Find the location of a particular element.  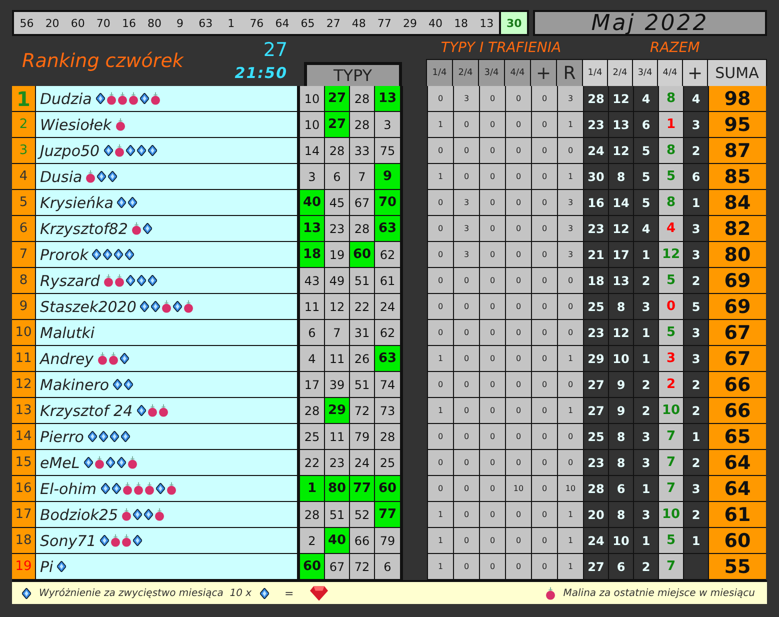

total-cell: 6 is located at coordinates (695, 177).